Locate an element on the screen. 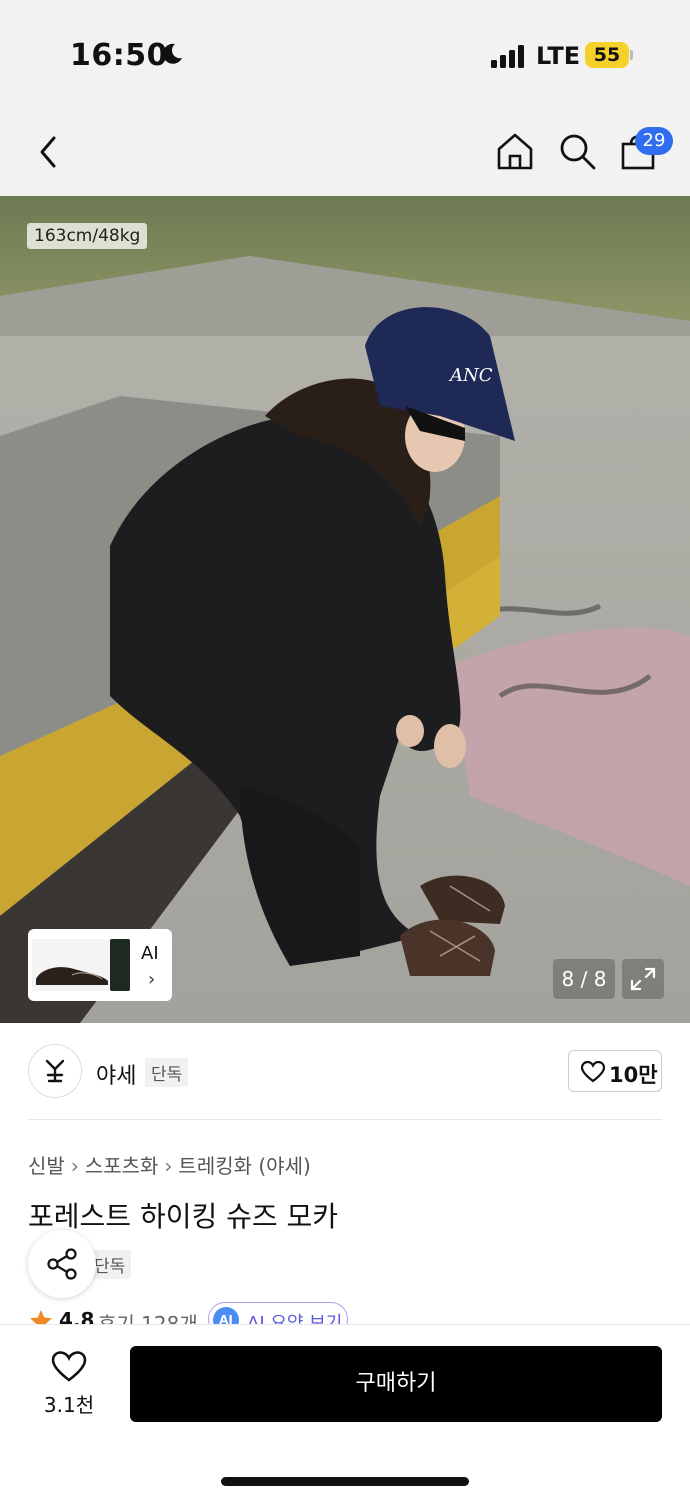 The image size is (690, 1500). status-bar: 16:50 LTE 55 is located at coordinates (345, 55).